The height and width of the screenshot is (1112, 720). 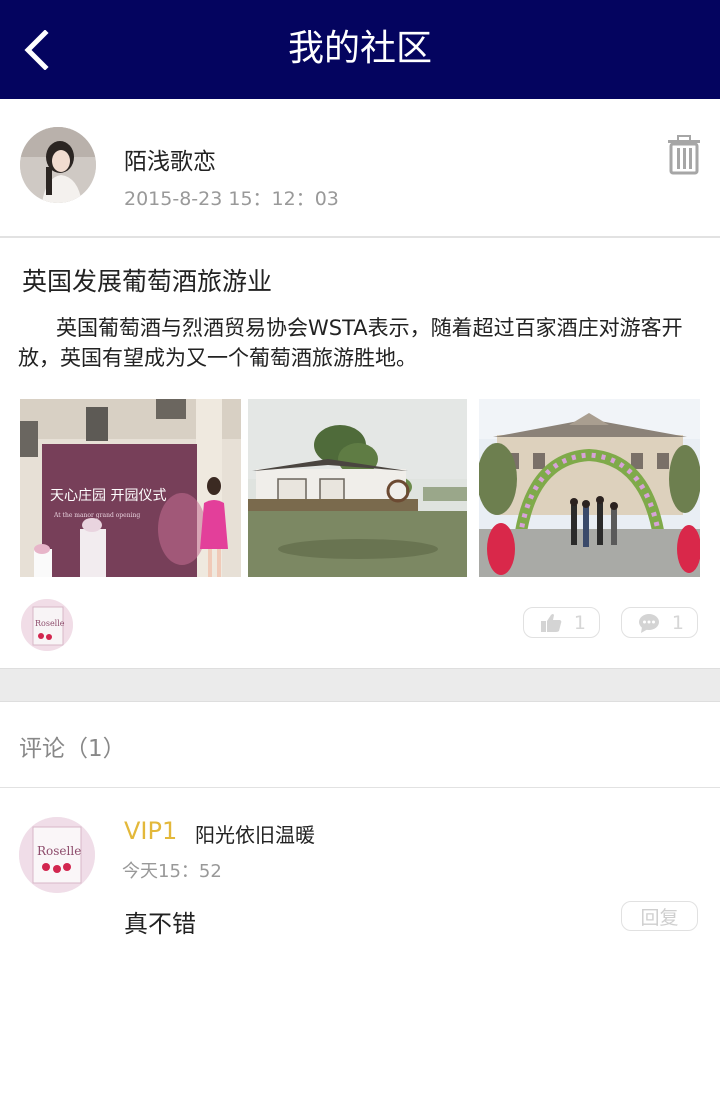 What do you see at coordinates (50, 623) in the screenshot?
I see `liker-avatar-label: Roselle` at bounding box center [50, 623].